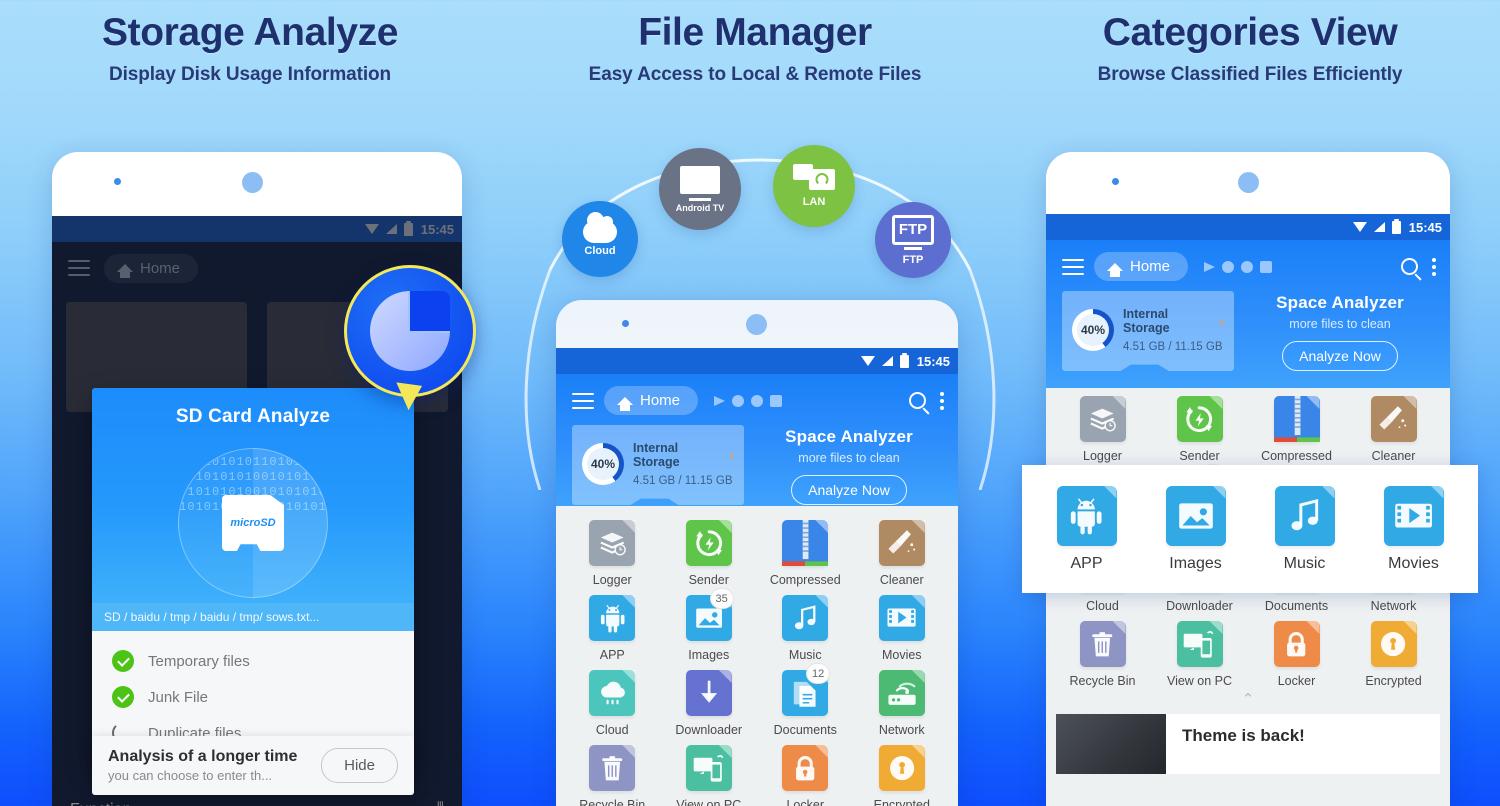 Image resolution: width=1500 pixels, height=806 pixels. Describe the element at coordinates (1248, 744) in the screenshot. I see `promo-card: Theme is back!` at that location.